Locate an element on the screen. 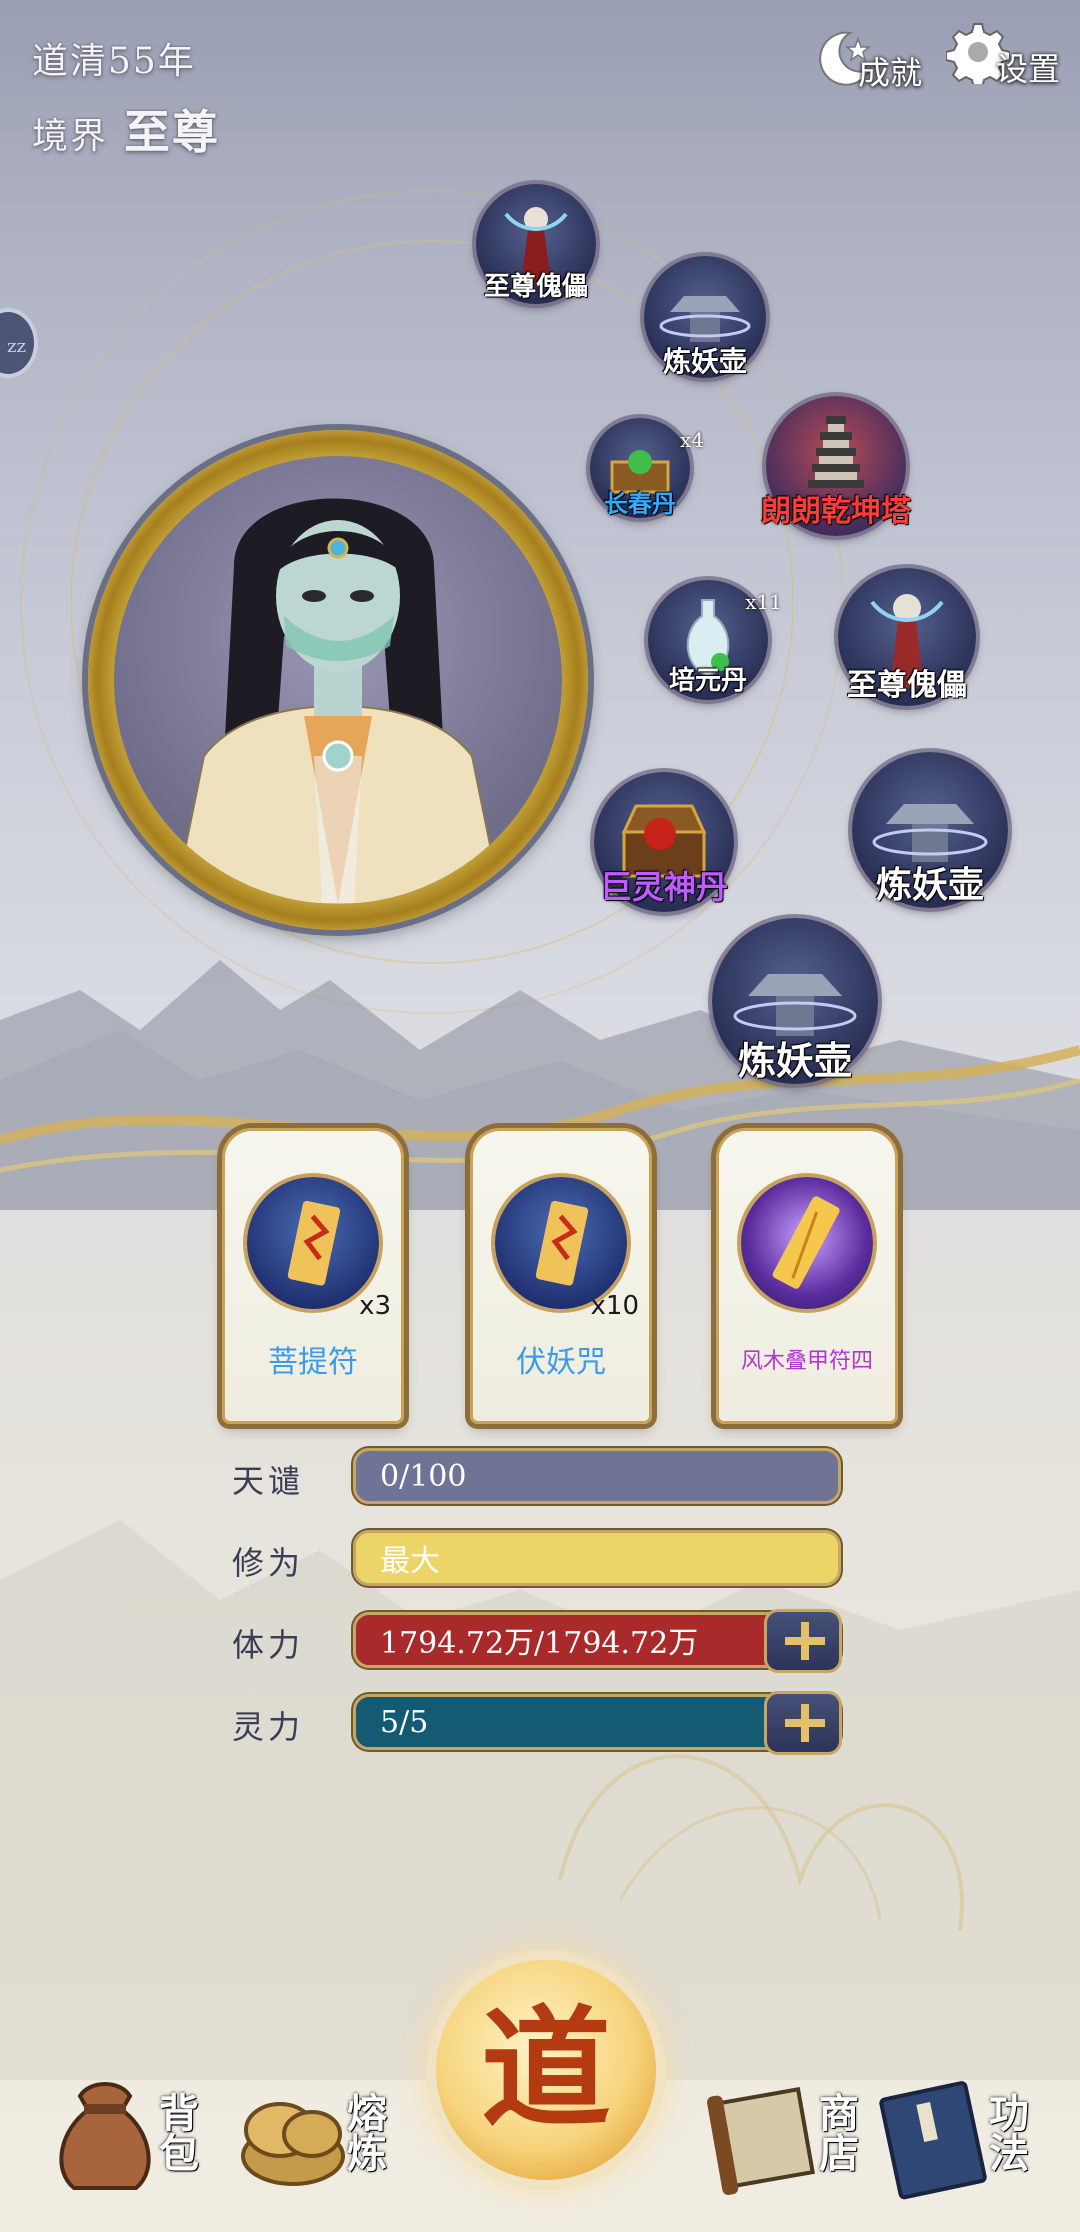  card-name: 菩提符 is located at coordinates (313, 1362).